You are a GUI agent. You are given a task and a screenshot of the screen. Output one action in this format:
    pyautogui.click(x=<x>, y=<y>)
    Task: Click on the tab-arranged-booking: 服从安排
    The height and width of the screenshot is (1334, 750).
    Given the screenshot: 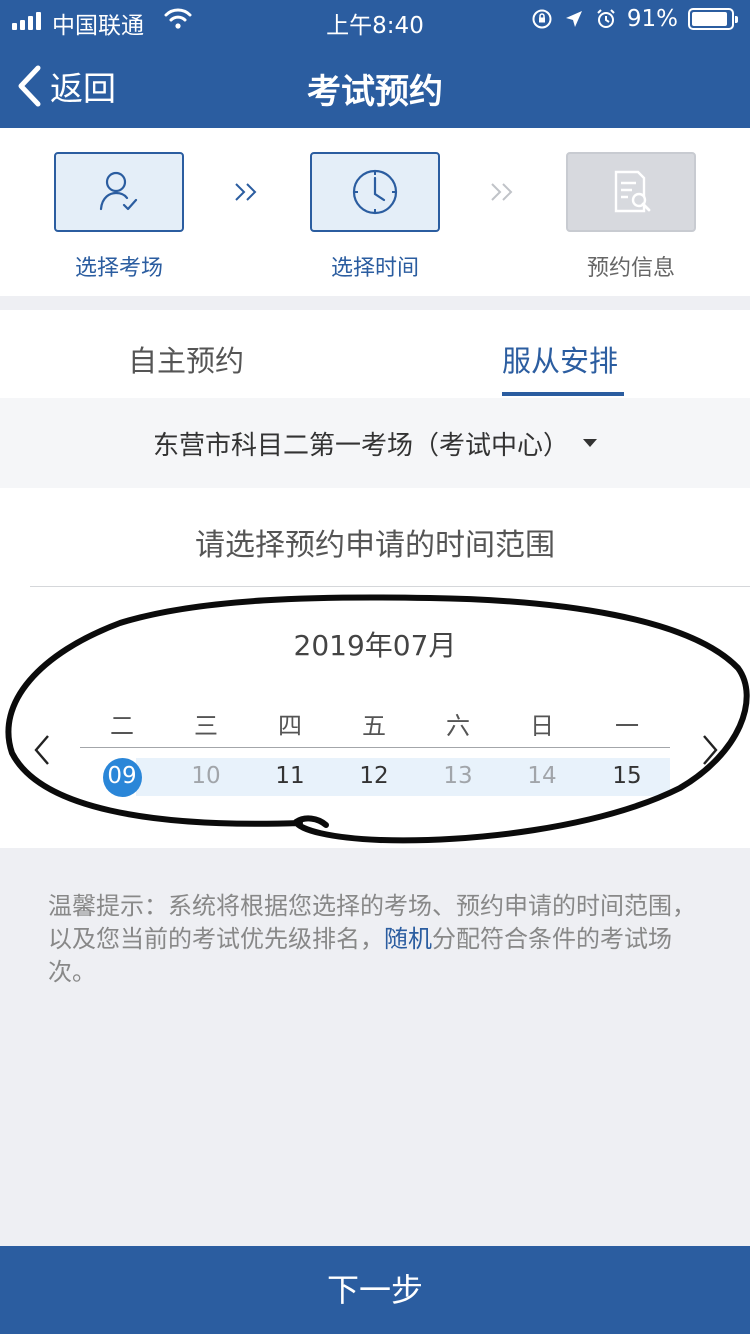 What is the action you would take?
    pyautogui.click(x=560, y=359)
    